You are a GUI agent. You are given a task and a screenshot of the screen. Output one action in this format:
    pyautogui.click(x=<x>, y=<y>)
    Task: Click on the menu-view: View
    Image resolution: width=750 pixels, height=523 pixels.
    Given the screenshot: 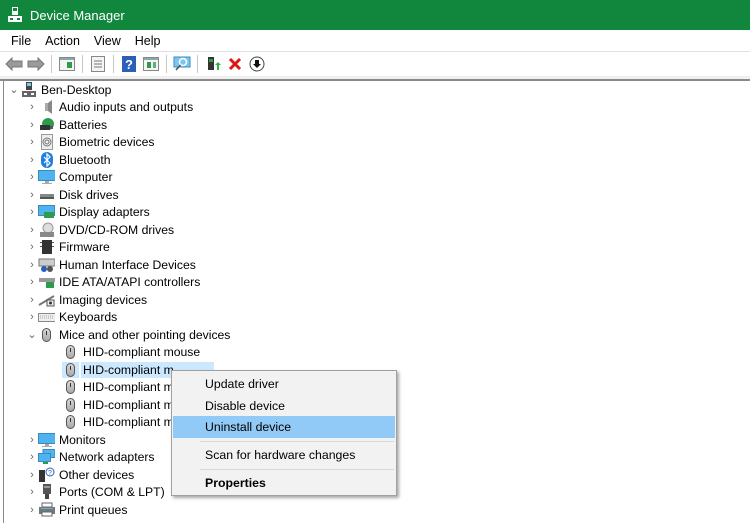 What is the action you would take?
    pyautogui.click(x=107, y=41)
    